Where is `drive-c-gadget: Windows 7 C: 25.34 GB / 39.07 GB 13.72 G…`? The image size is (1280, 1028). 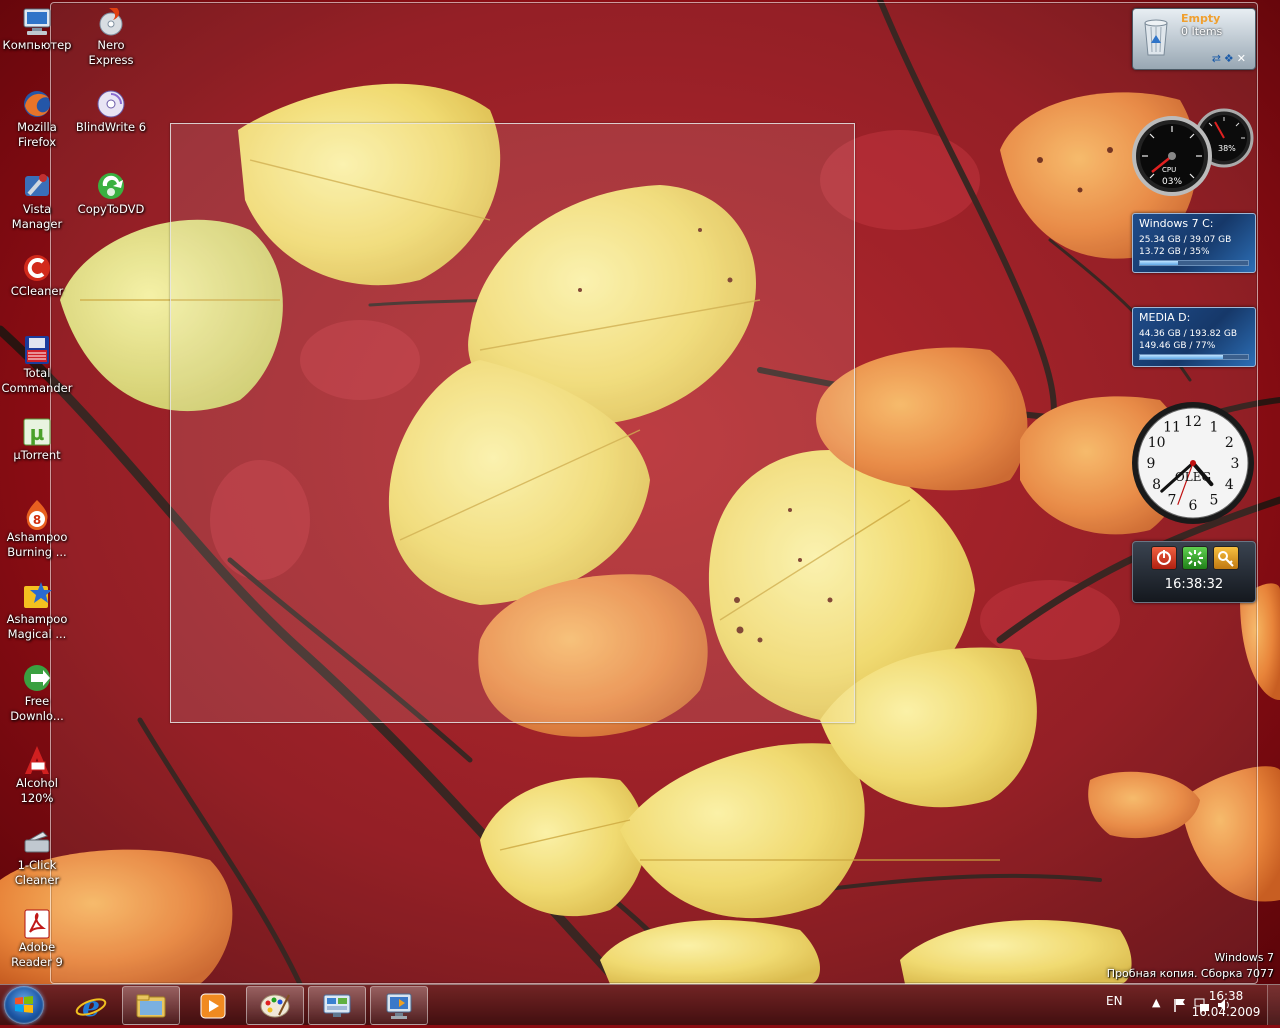
drive-c-gadget: Windows 7 C: 25.34 GB / 39.07 GB 13.72 G… is located at coordinates (1194, 243).